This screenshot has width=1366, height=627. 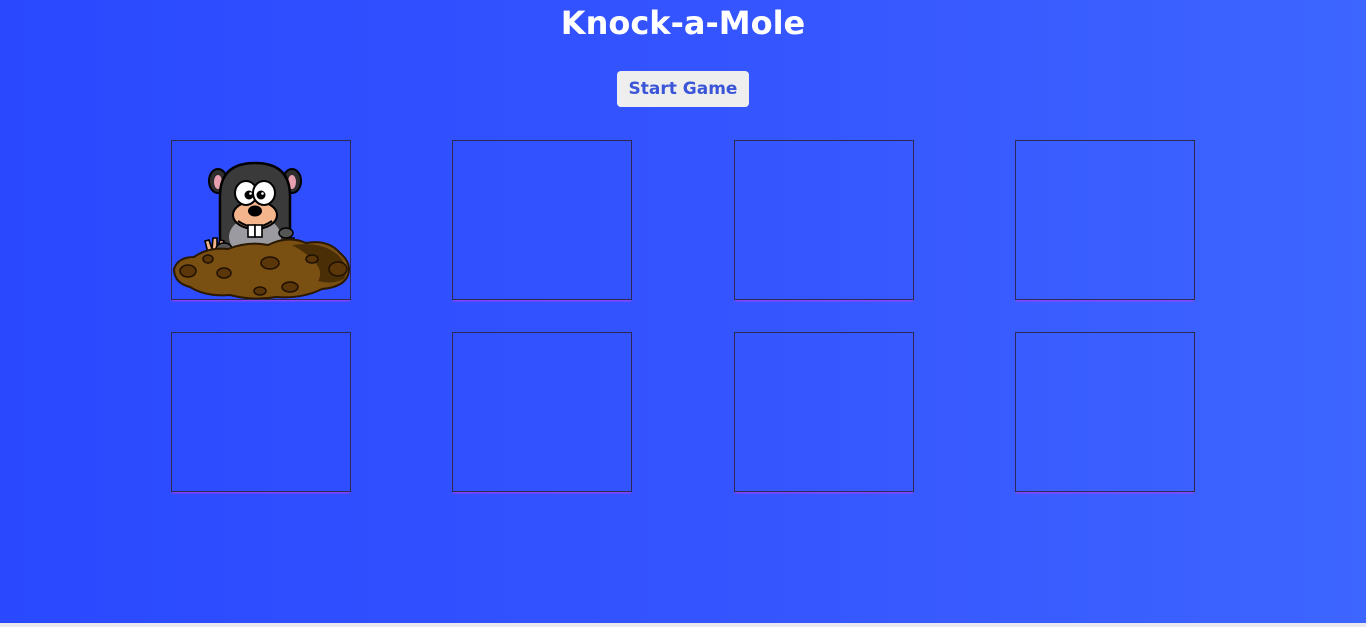 What do you see at coordinates (683, 89) in the screenshot?
I see `start-game-button: Start Game` at bounding box center [683, 89].